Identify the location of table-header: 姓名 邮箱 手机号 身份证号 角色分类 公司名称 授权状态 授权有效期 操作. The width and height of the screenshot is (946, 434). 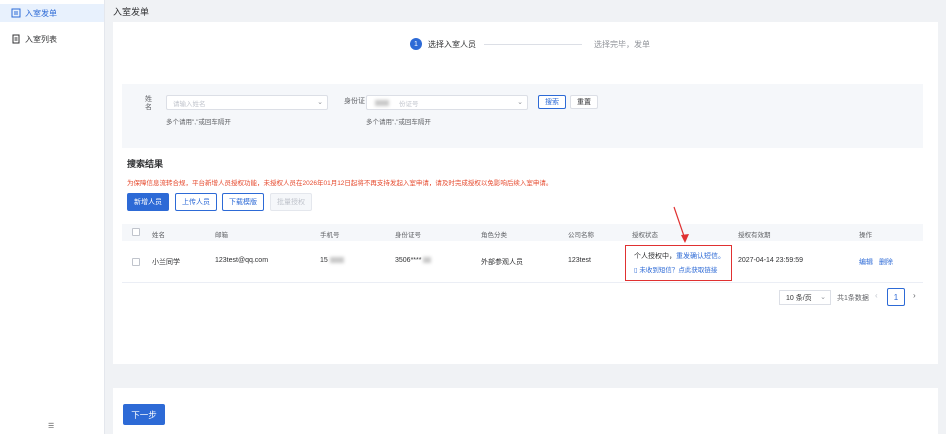
(522, 232).